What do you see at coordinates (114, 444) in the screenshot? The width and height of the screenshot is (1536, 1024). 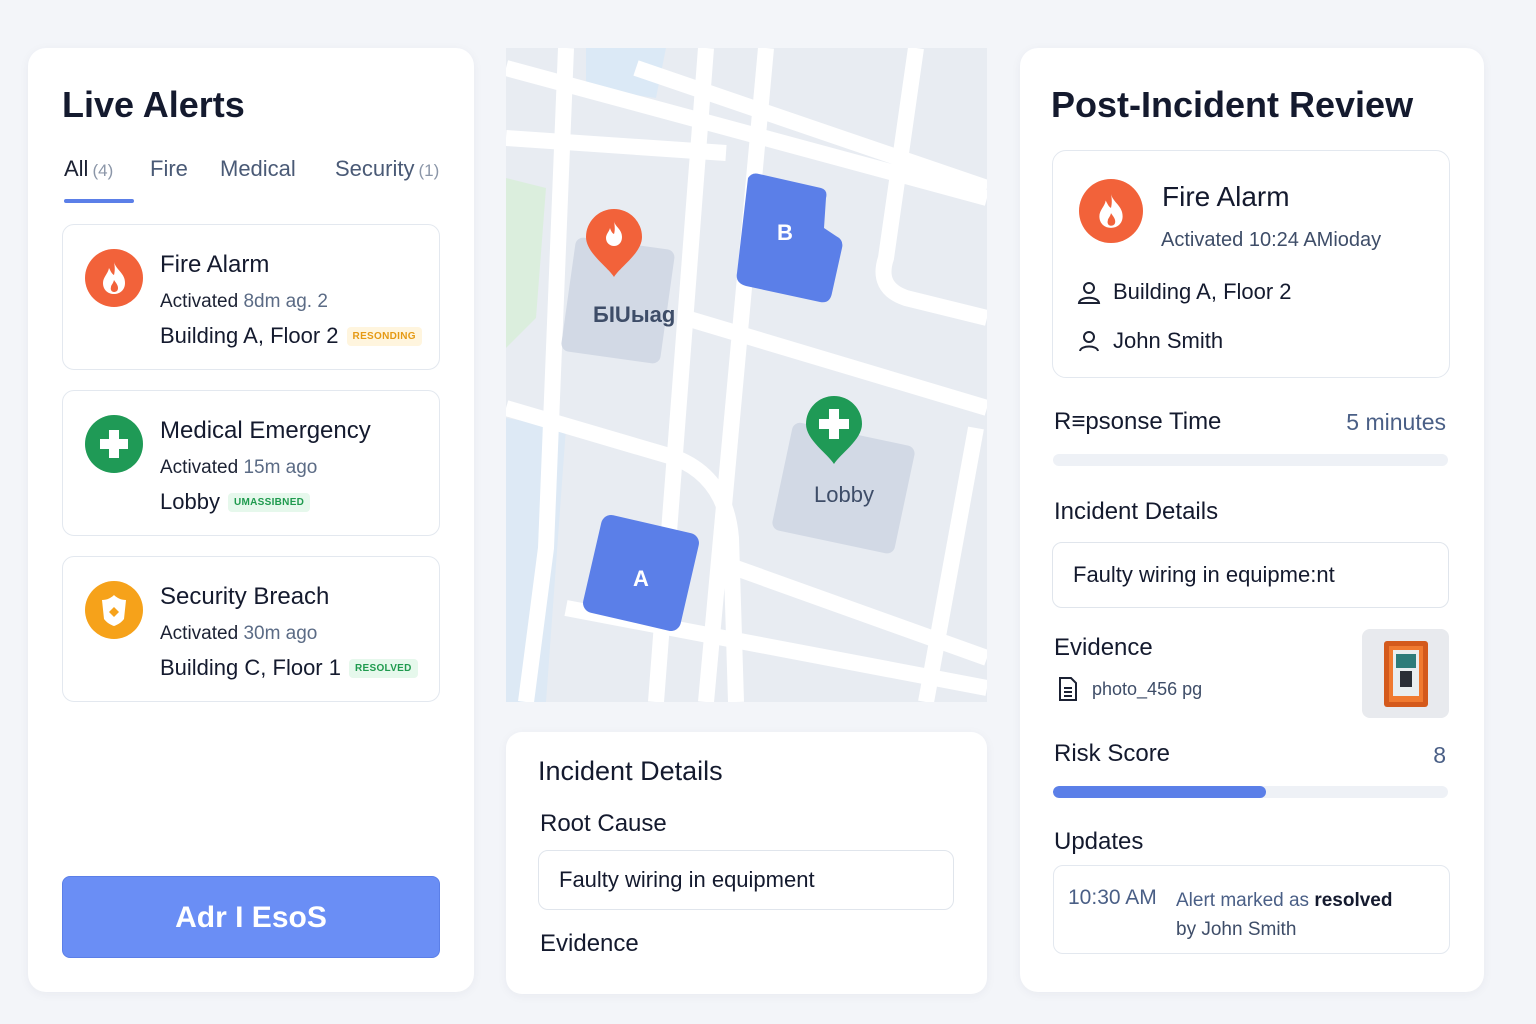 I see `medical-cross-icon` at bounding box center [114, 444].